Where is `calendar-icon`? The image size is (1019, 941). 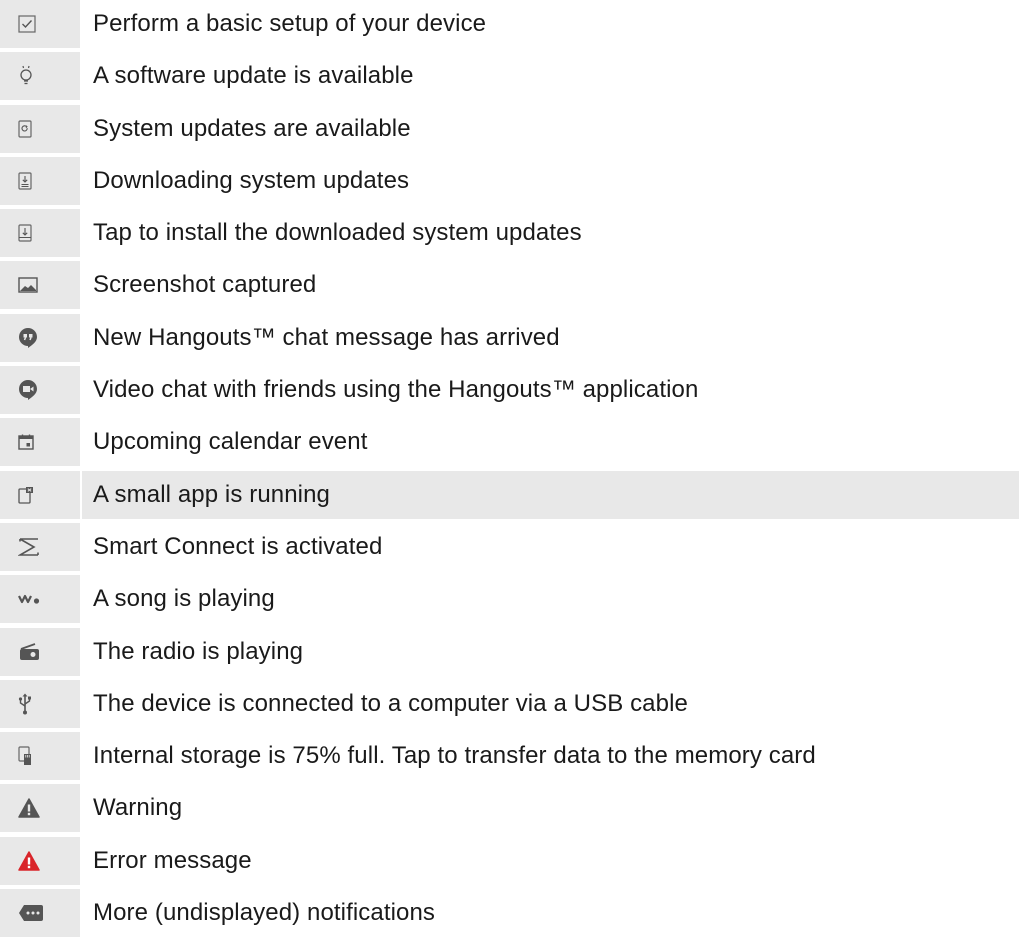
calendar-icon is located at coordinates (26, 442).